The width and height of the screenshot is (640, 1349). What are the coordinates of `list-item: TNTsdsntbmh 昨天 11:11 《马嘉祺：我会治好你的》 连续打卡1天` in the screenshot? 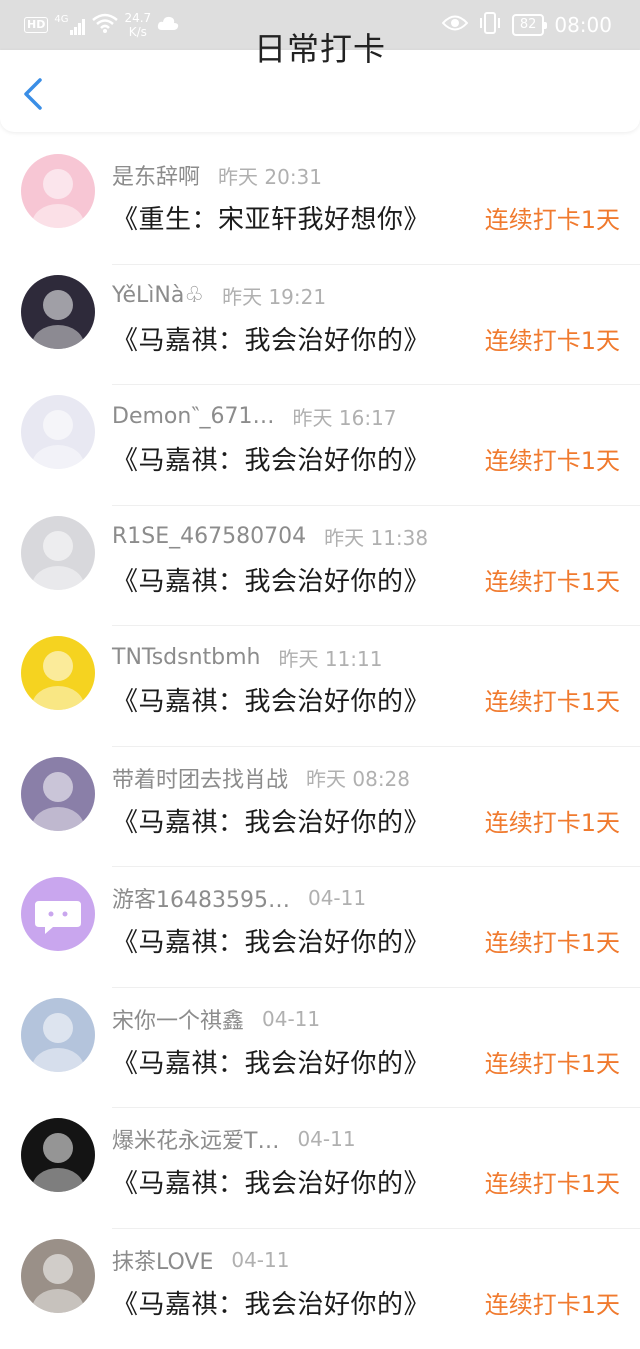 It's located at (320, 686).